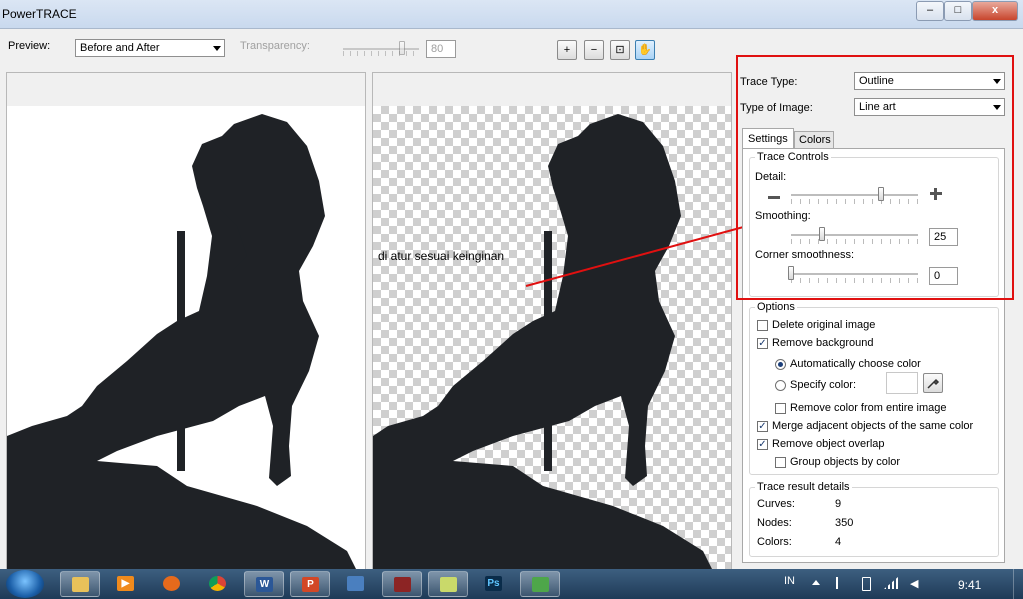 This screenshot has height=599, width=1023. I want to click on taskbar-powerpoint: P, so click(310, 584).